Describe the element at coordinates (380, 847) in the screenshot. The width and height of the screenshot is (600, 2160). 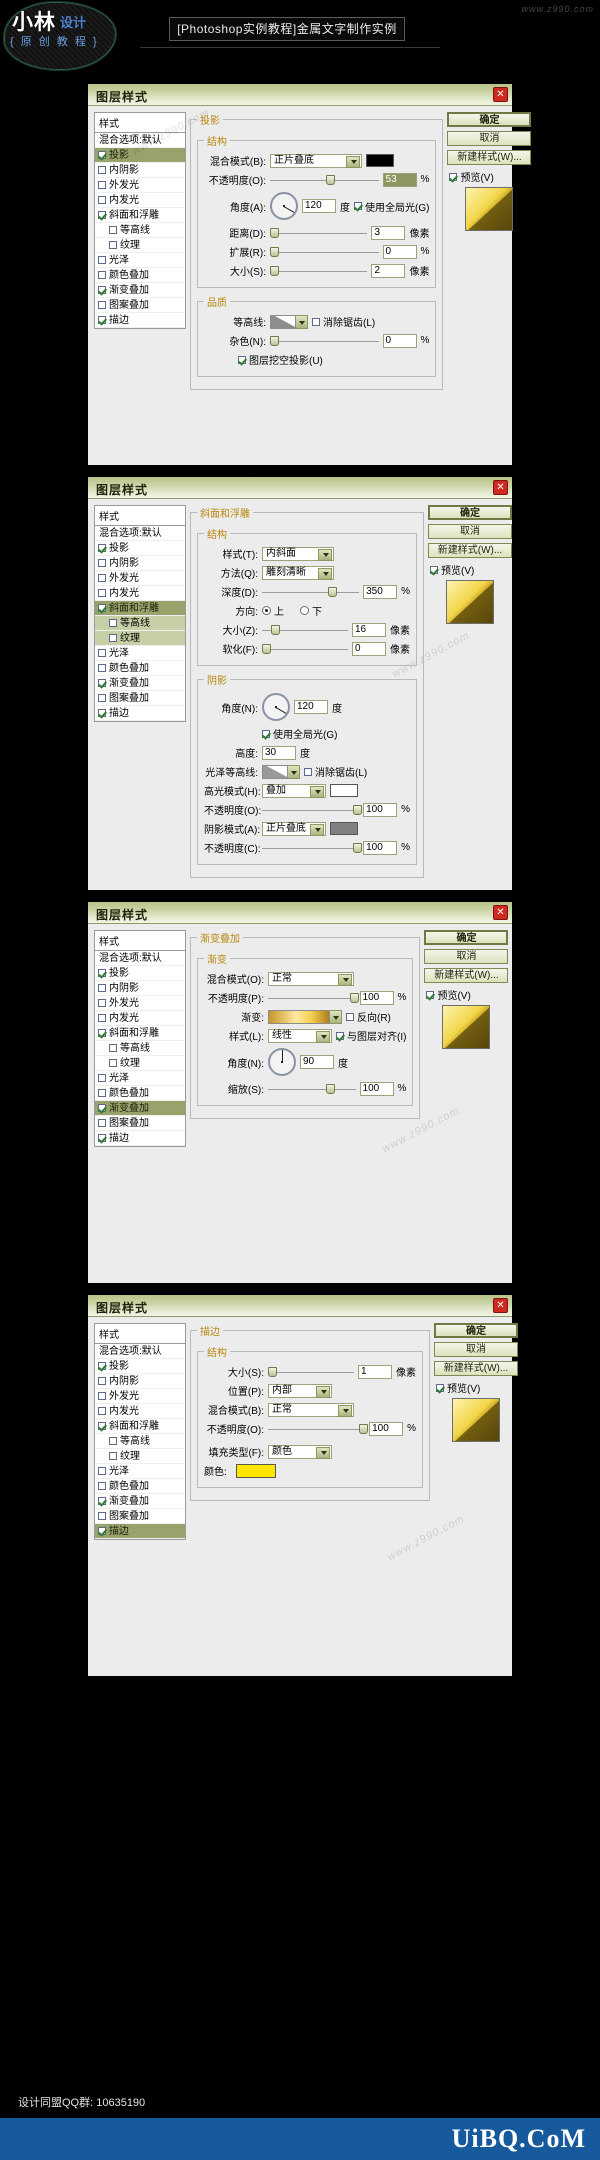
I see `shadow-opacity-input: 100` at that location.